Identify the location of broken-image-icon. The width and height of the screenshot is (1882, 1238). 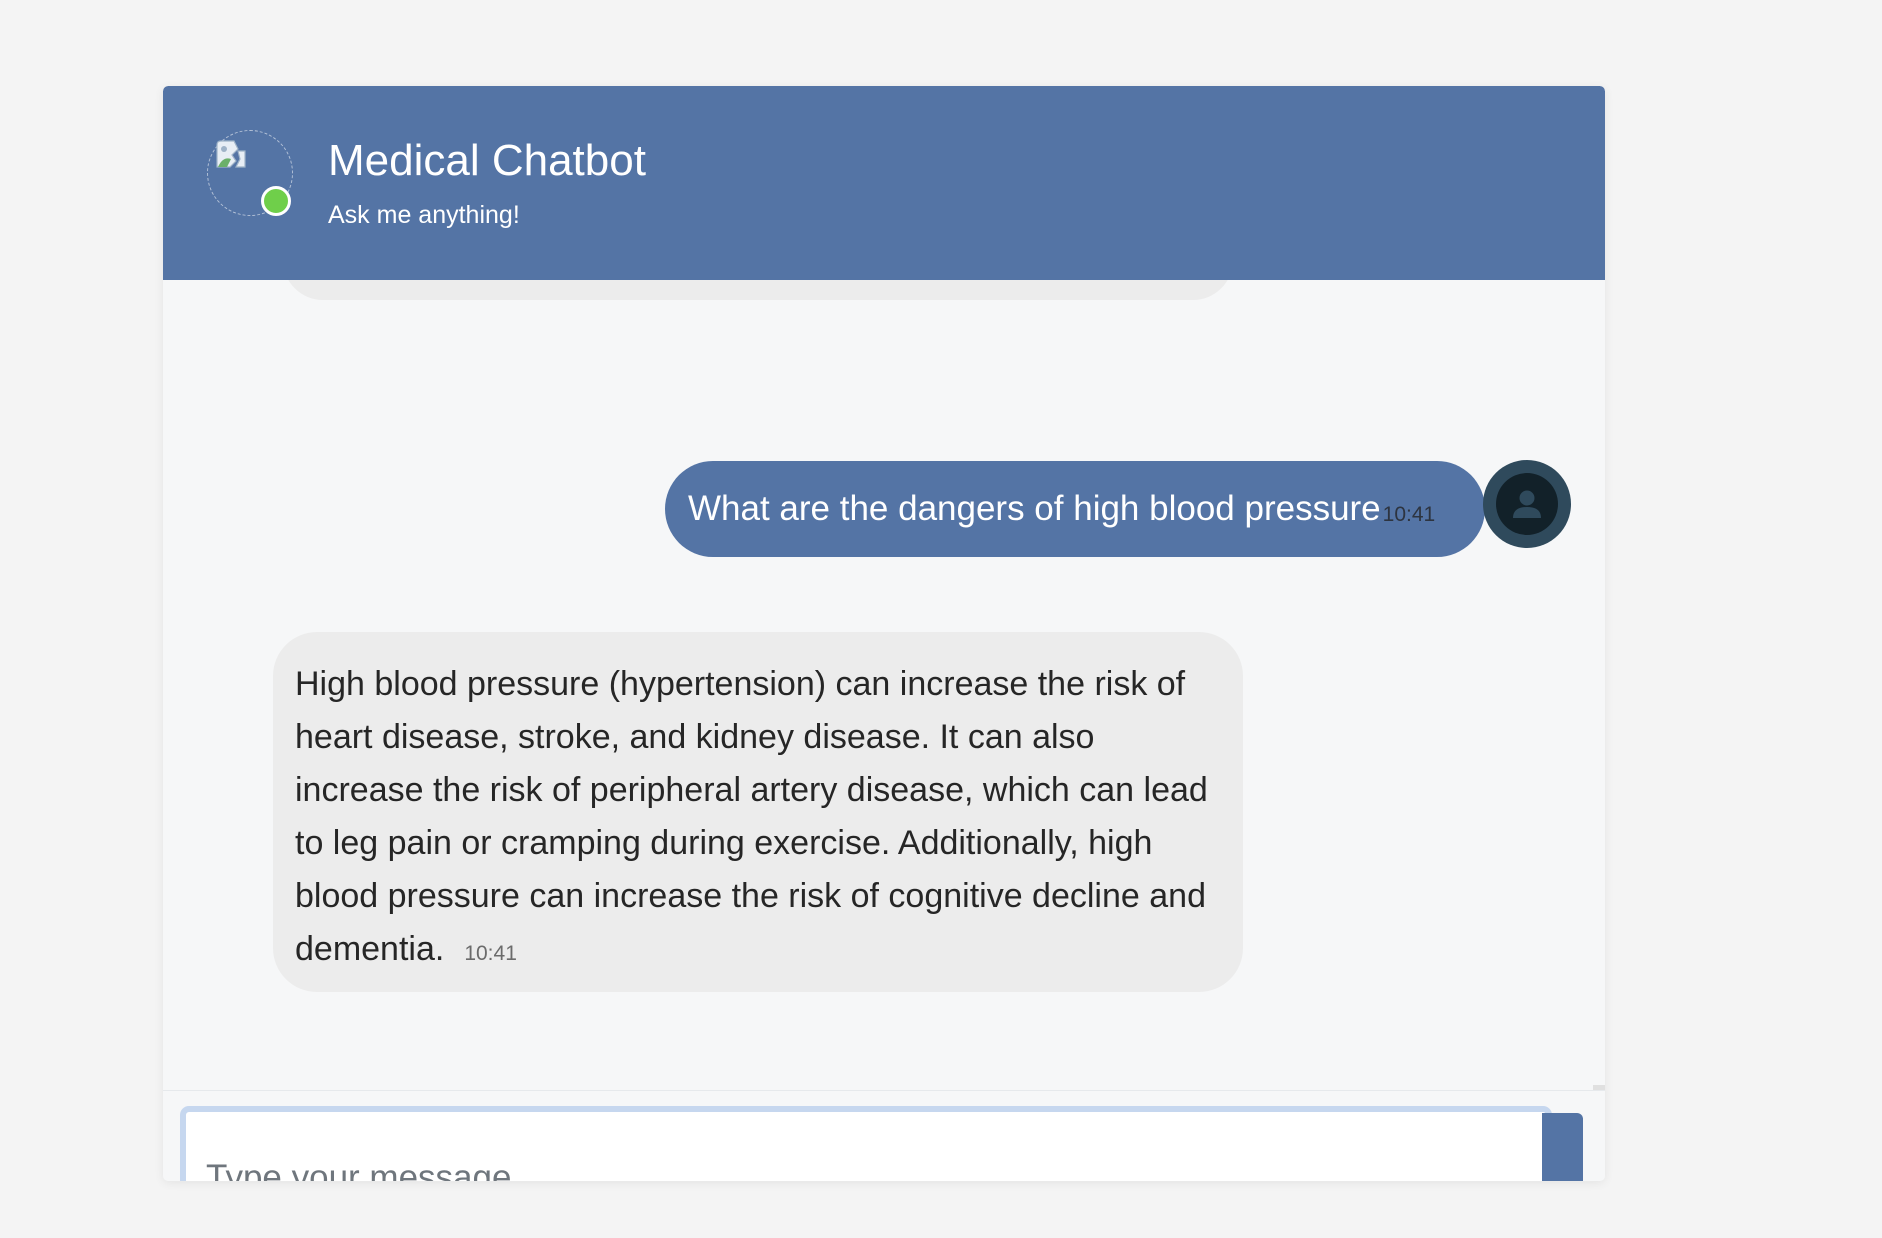
(231, 154).